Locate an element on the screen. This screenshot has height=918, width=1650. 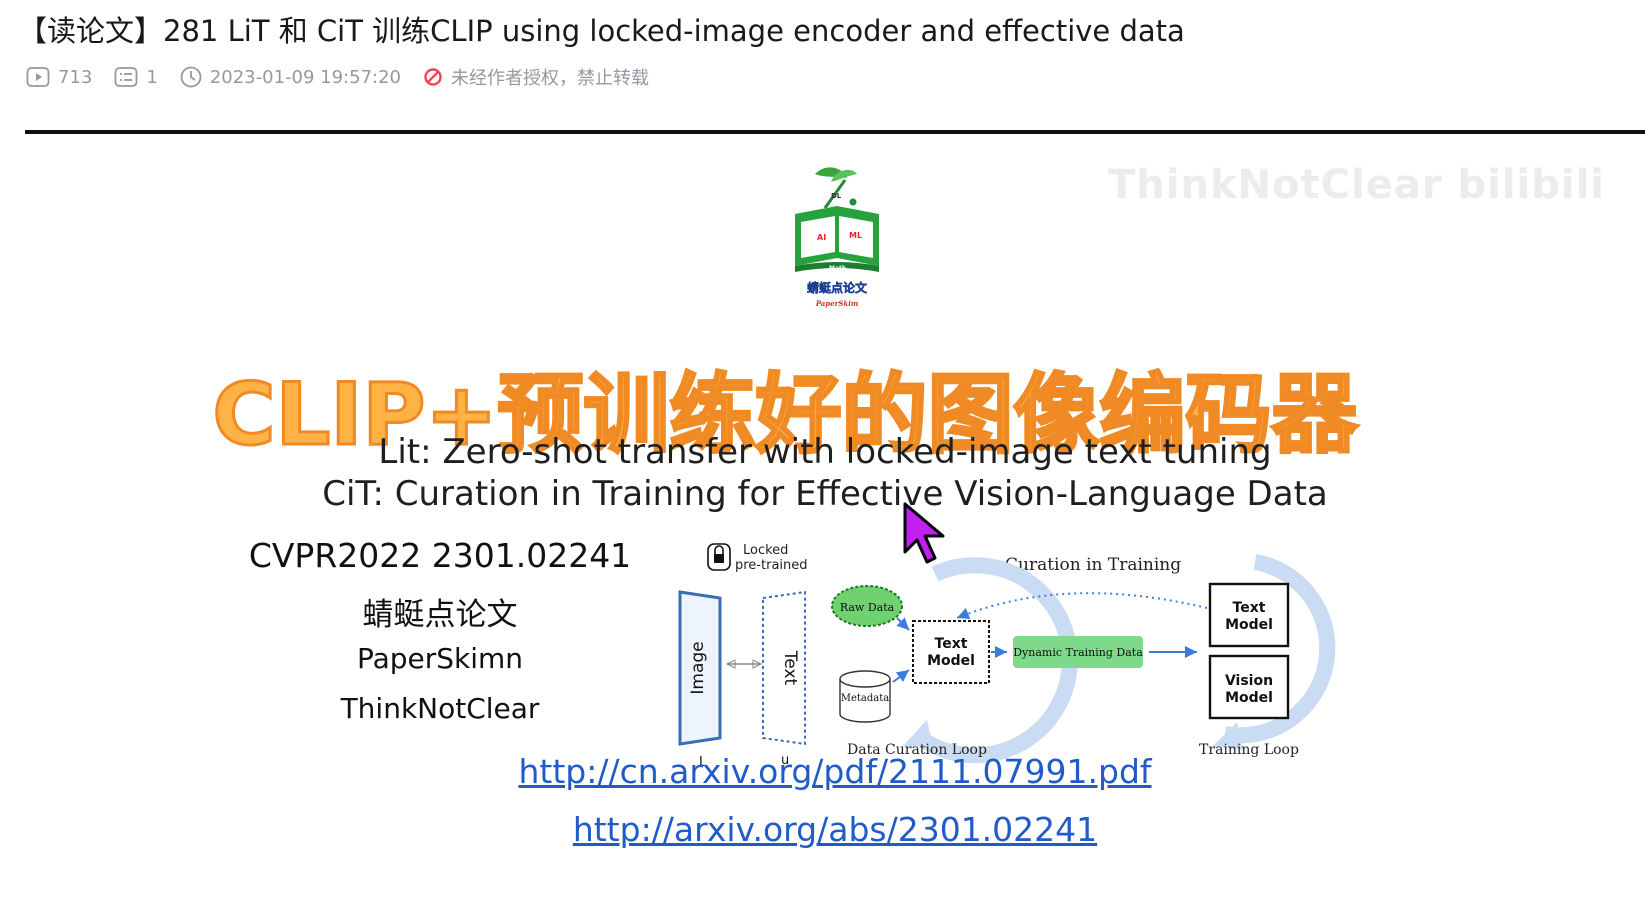
feedback-arrow is located at coordinates (1082, 606).